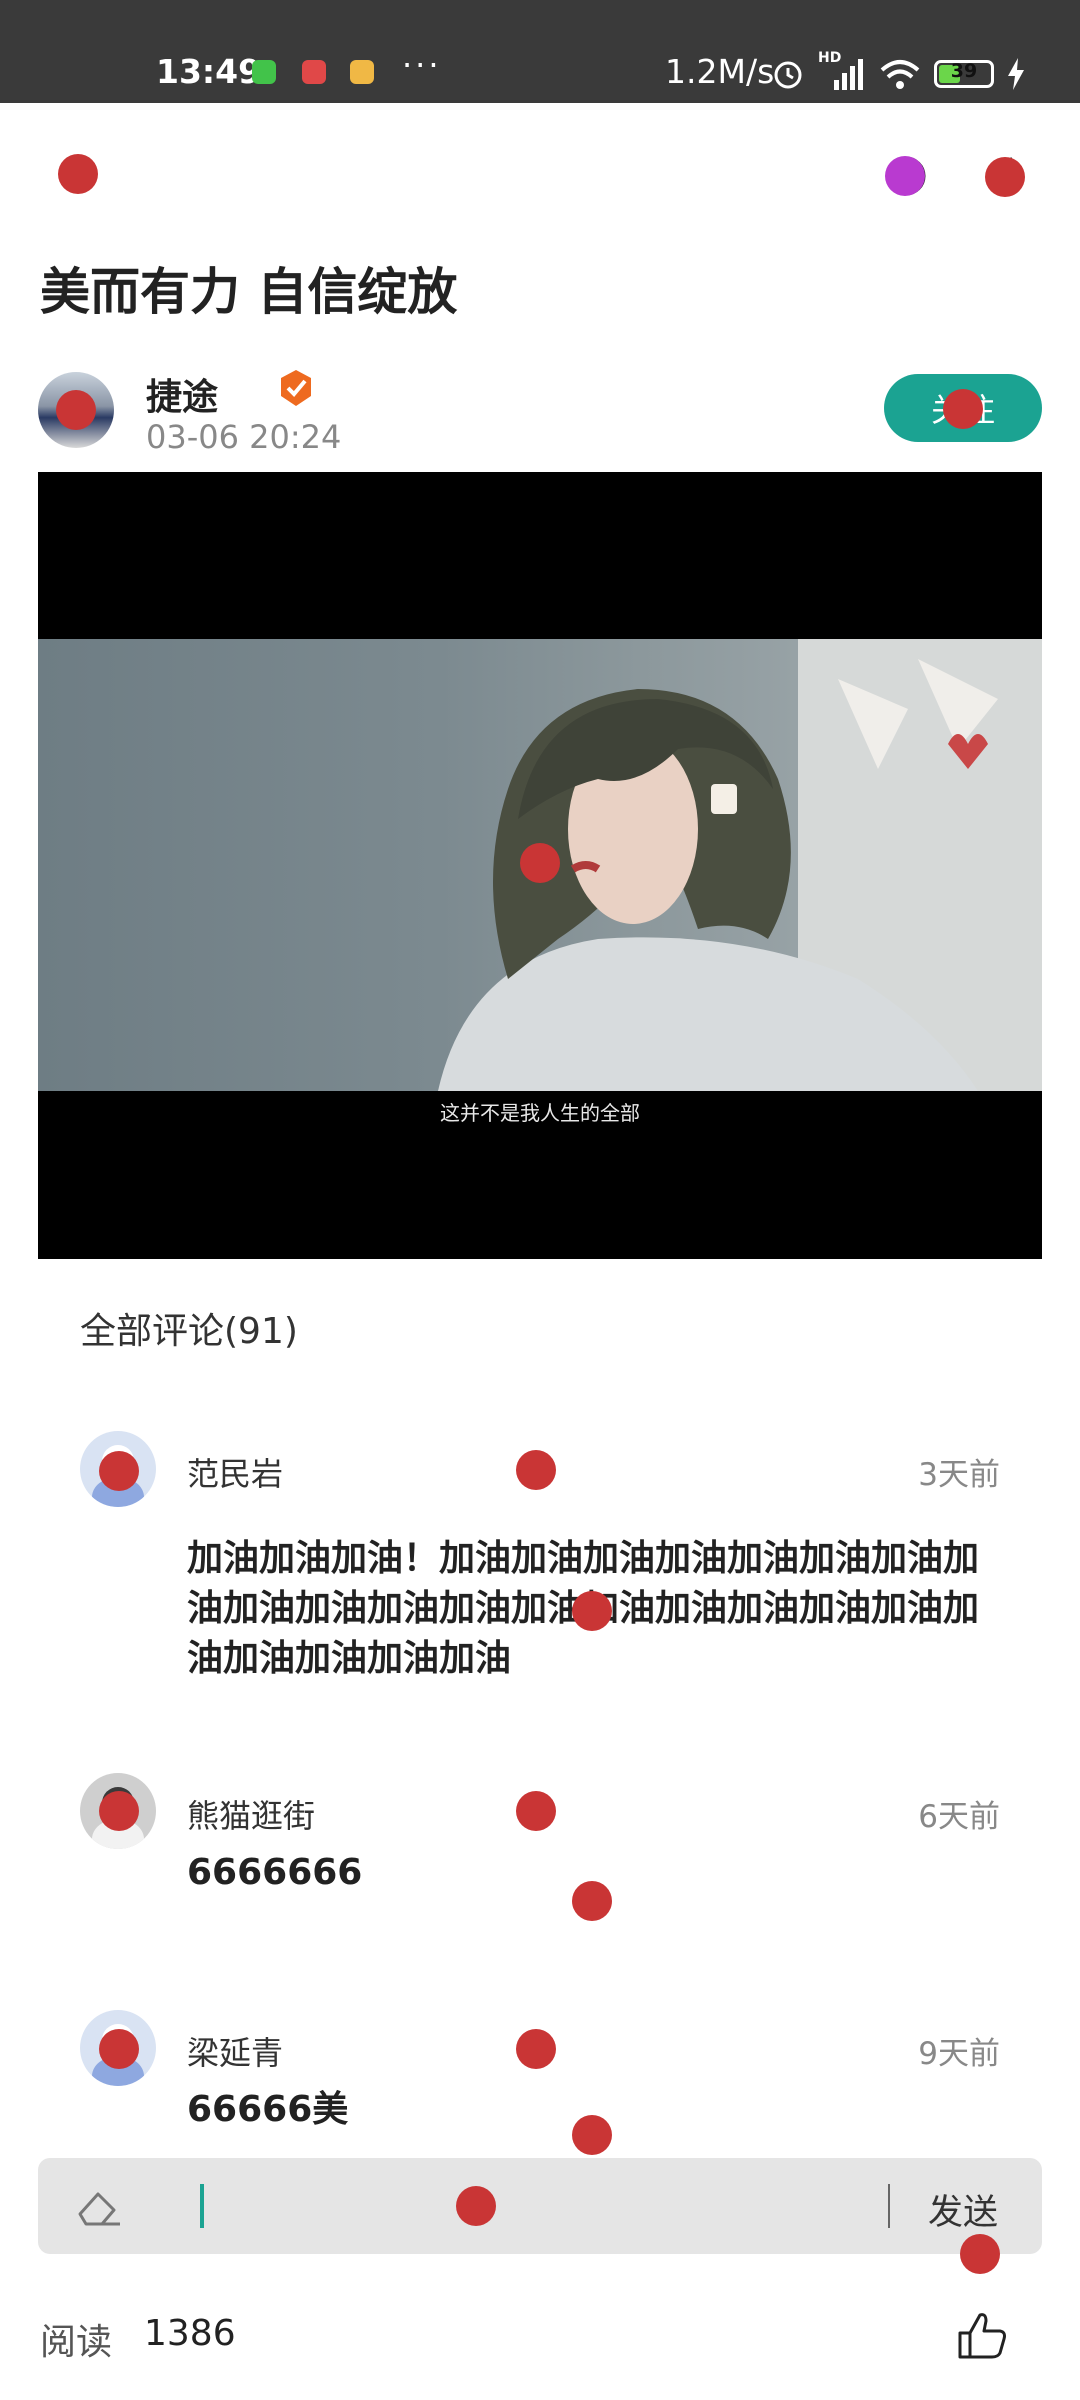 The width and height of the screenshot is (1080, 2400). I want to click on input-divider, so click(889, 2206).